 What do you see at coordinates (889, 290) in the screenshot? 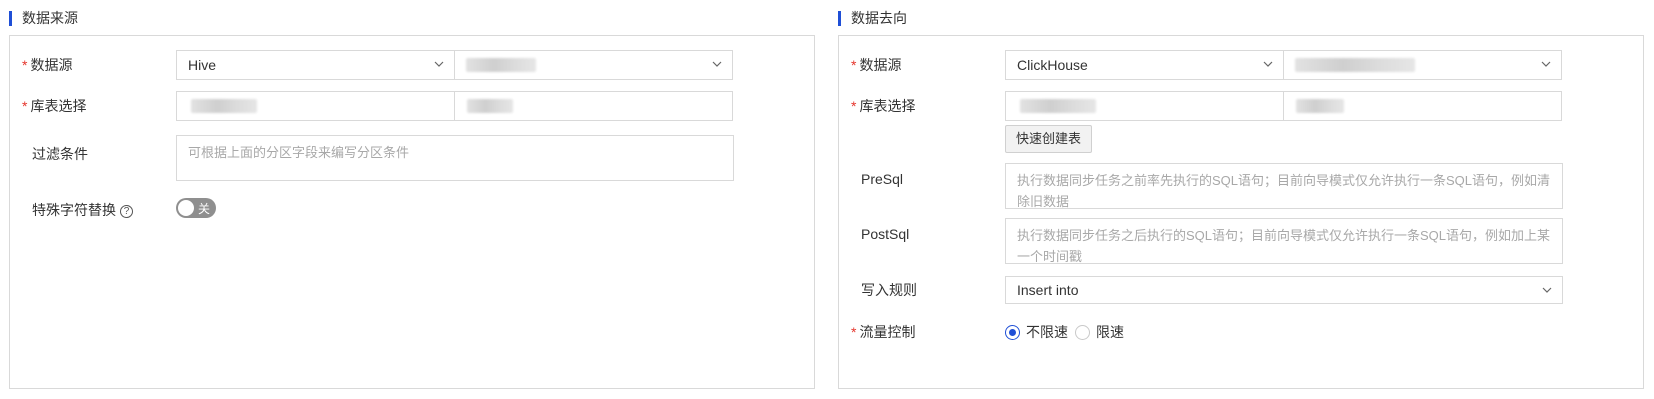
I see `write-rule-label: 写入规则` at bounding box center [889, 290].